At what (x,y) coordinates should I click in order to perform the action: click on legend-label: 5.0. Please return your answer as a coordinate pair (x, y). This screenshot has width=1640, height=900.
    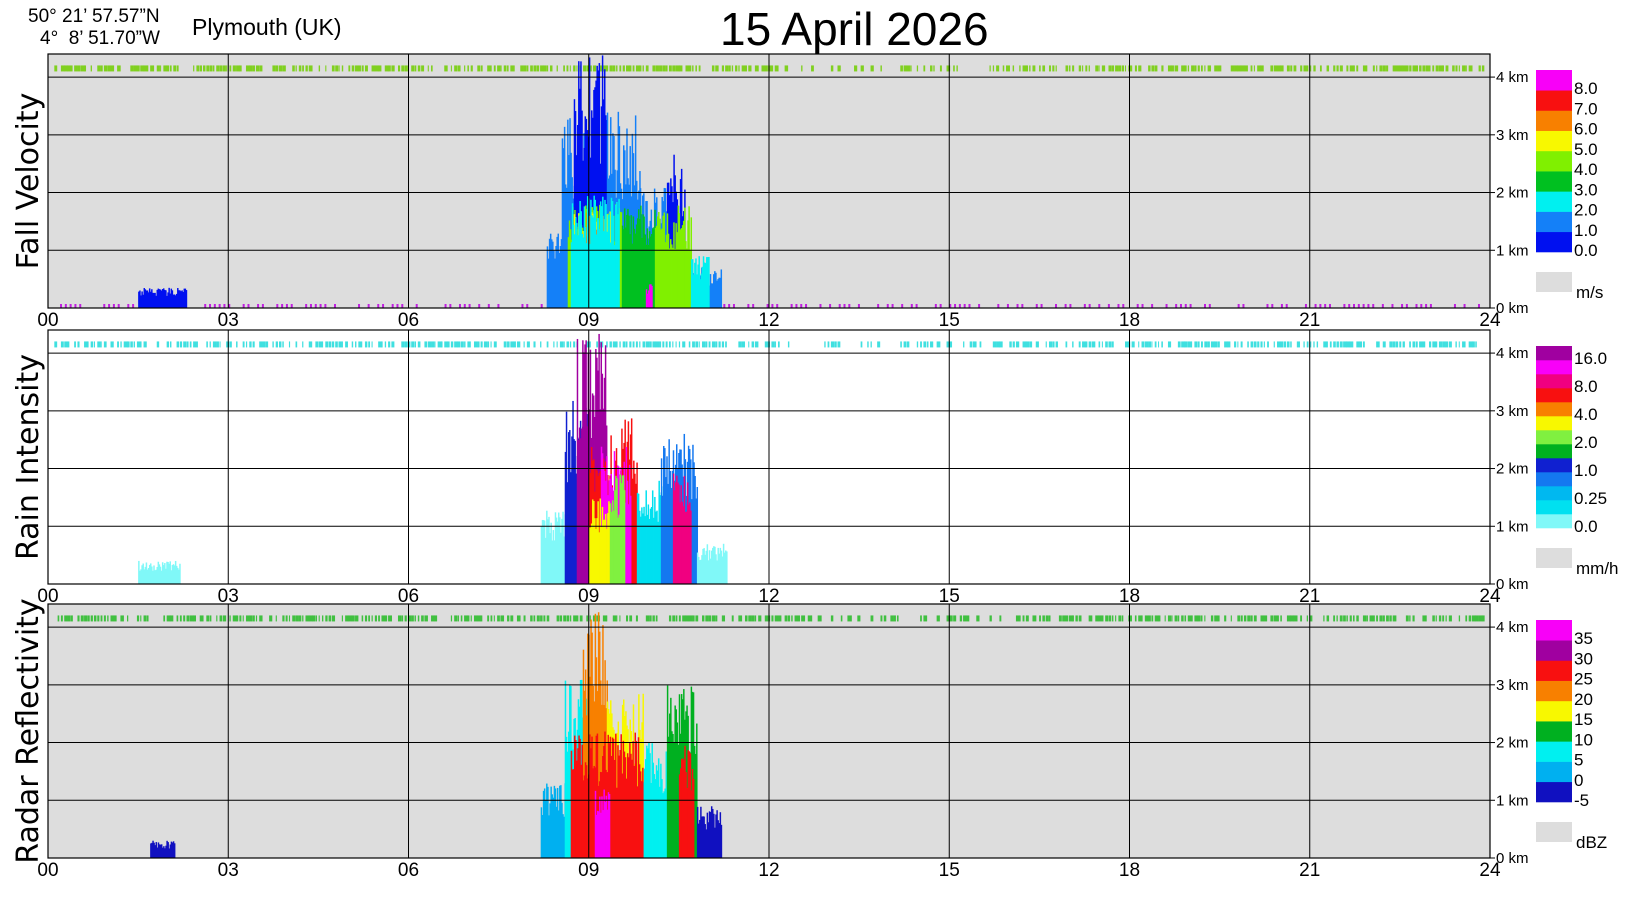
    Looking at the image, I should click on (1586, 149).